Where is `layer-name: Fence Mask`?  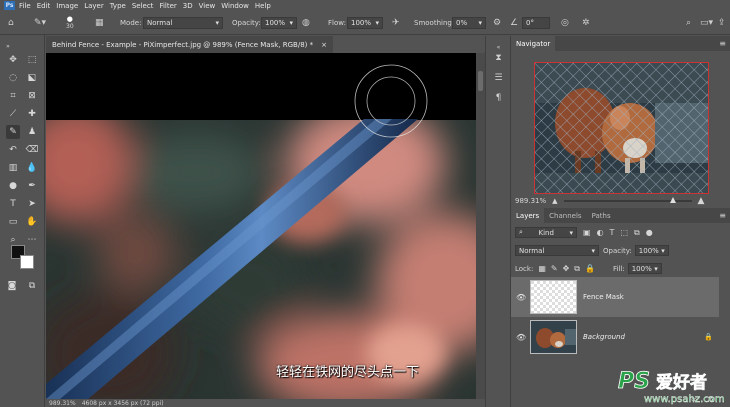 layer-name: Fence Mask is located at coordinates (603, 297).